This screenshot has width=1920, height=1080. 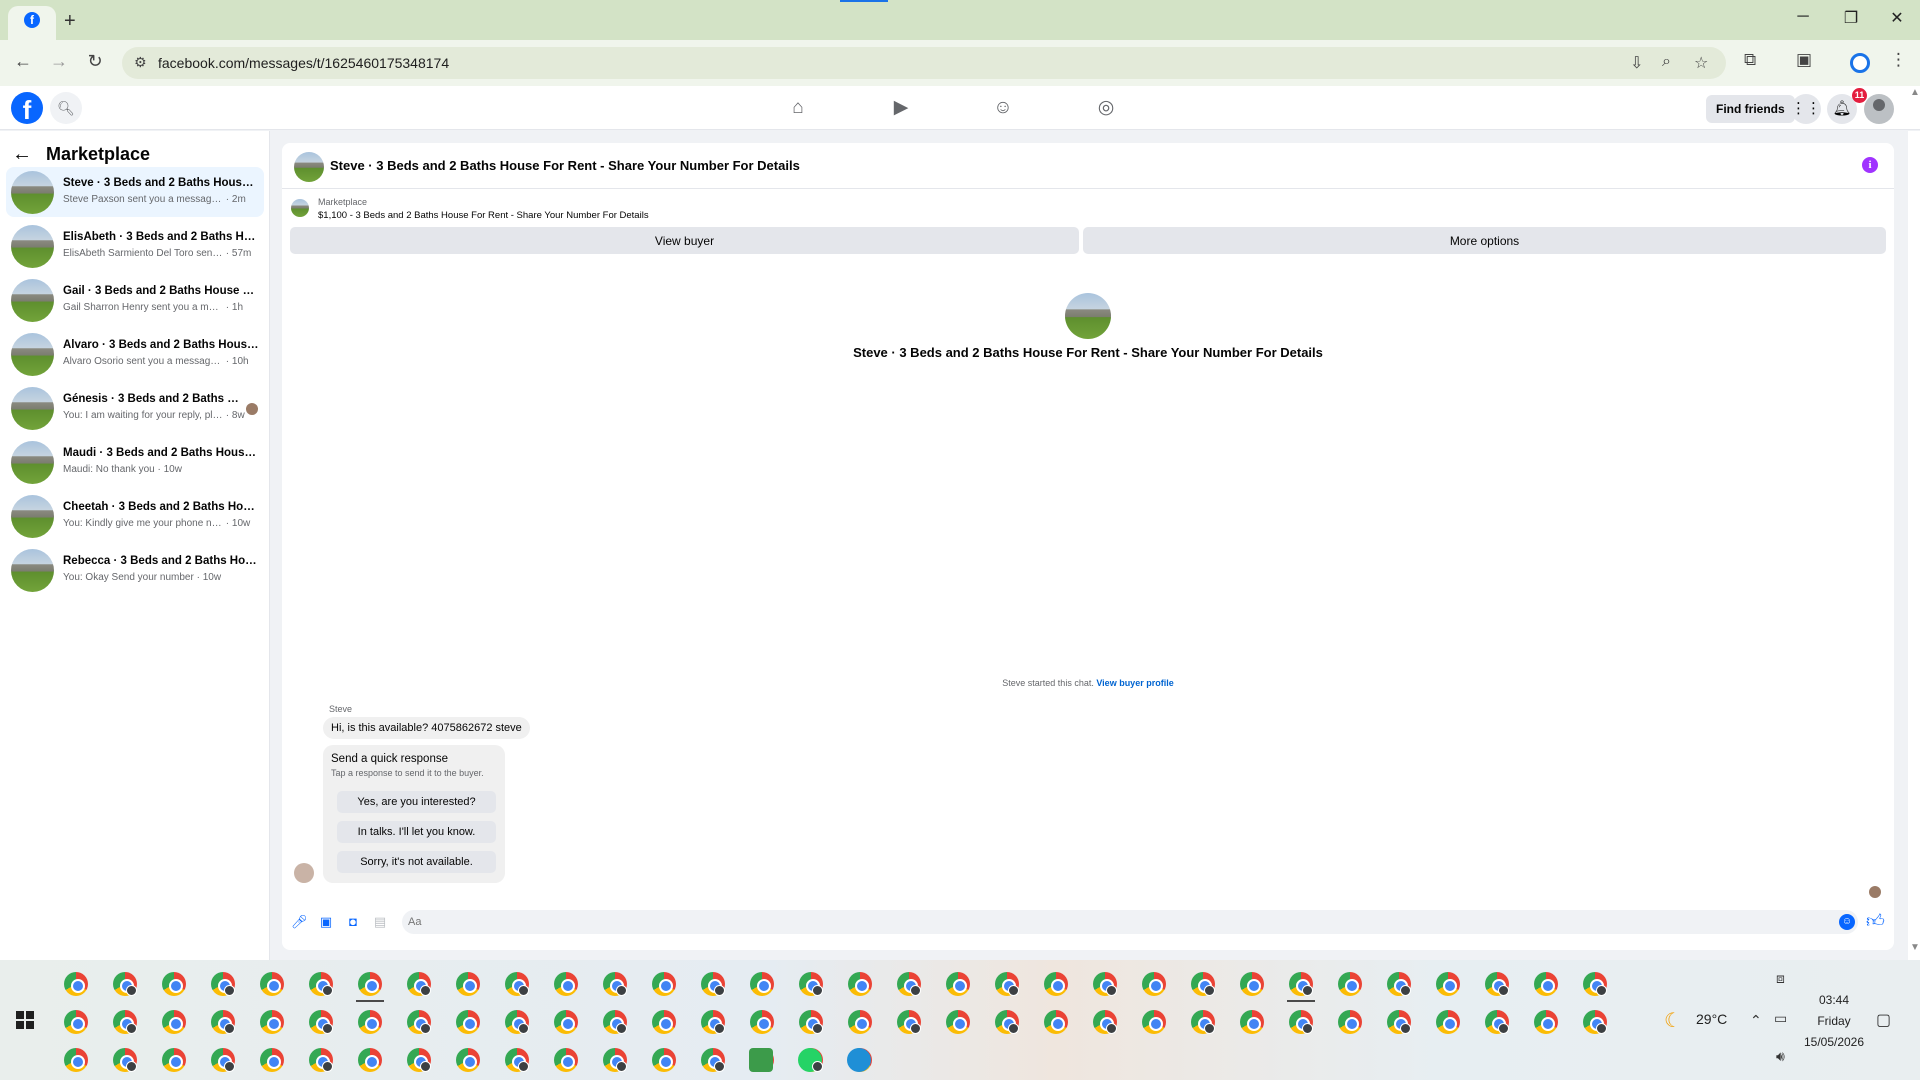 I want to click on sticker-icon: ◘, so click(x=353, y=922).